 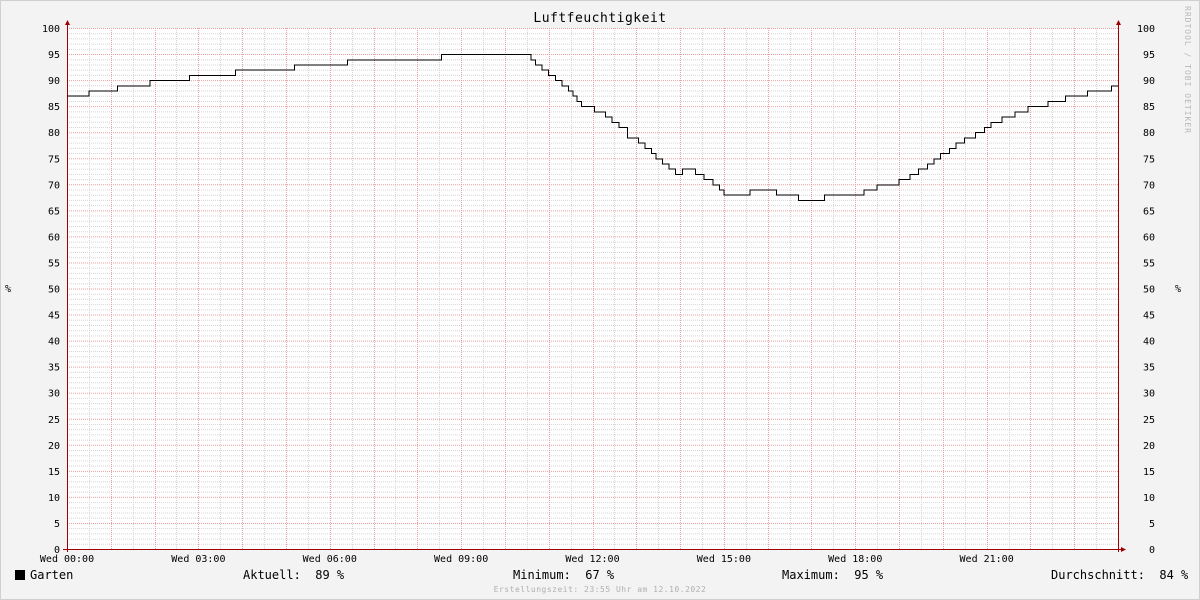 I want to click on y-tick-label-right: 45, so click(x=1149, y=316).